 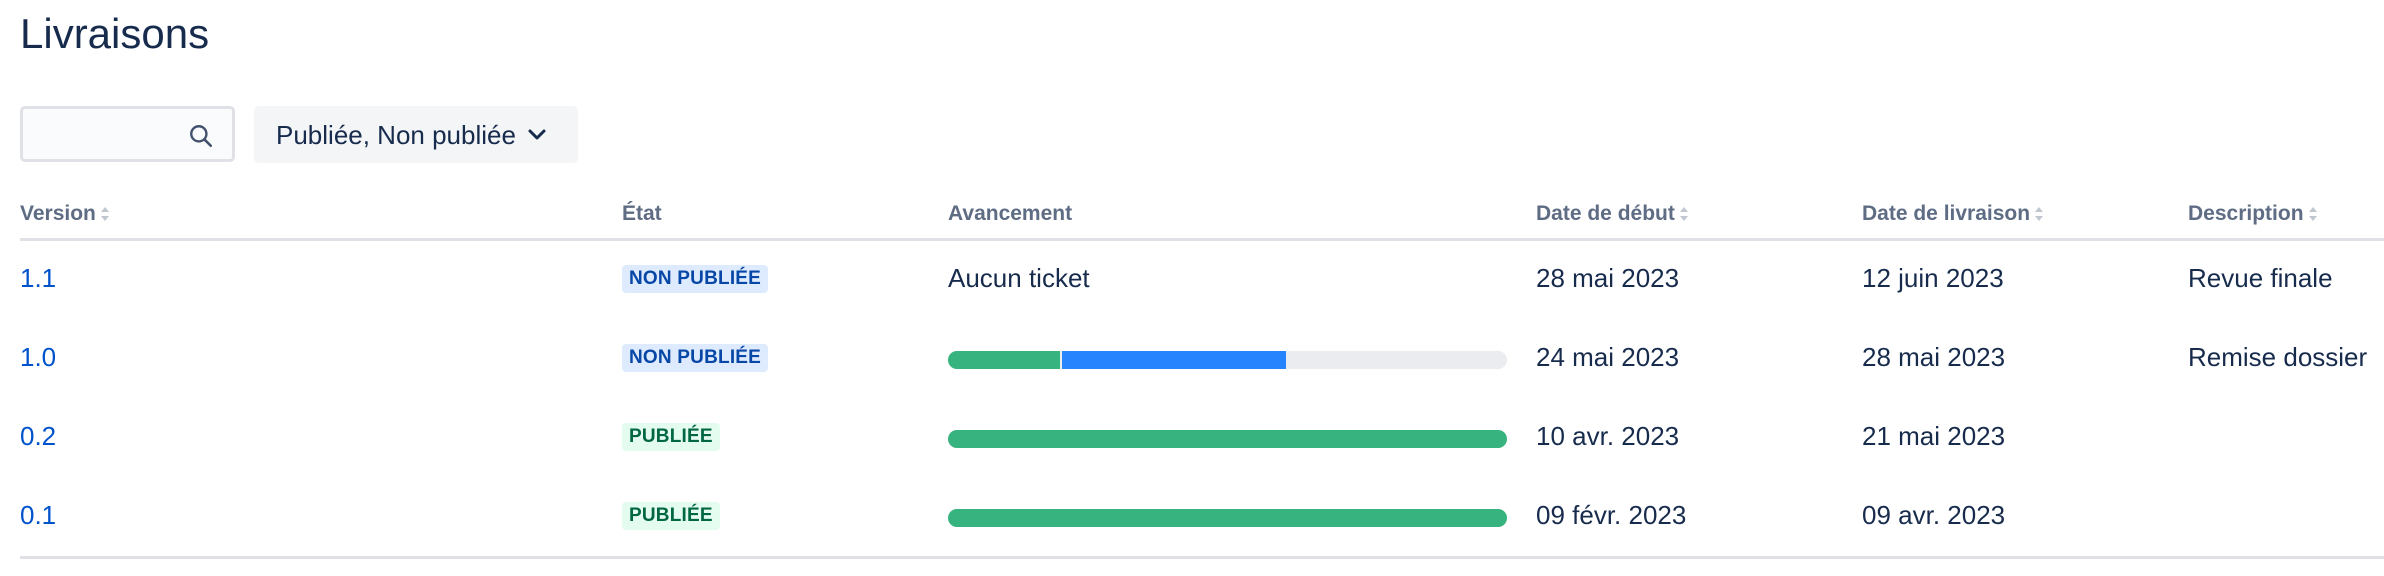 I want to click on search-icon, so click(x=201, y=136).